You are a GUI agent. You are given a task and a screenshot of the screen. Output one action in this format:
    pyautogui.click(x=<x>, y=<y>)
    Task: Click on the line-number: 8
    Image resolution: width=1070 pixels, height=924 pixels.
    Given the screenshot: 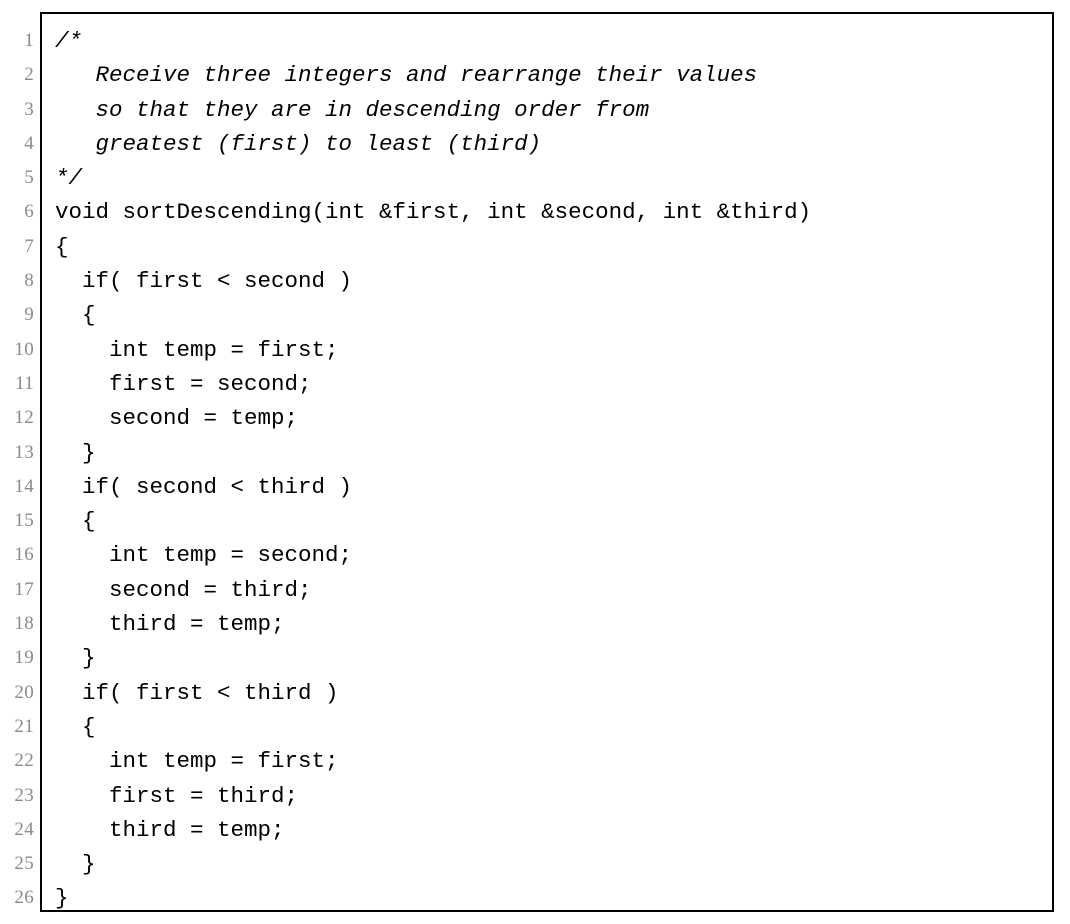 What is the action you would take?
    pyautogui.click(x=29, y=281)
    